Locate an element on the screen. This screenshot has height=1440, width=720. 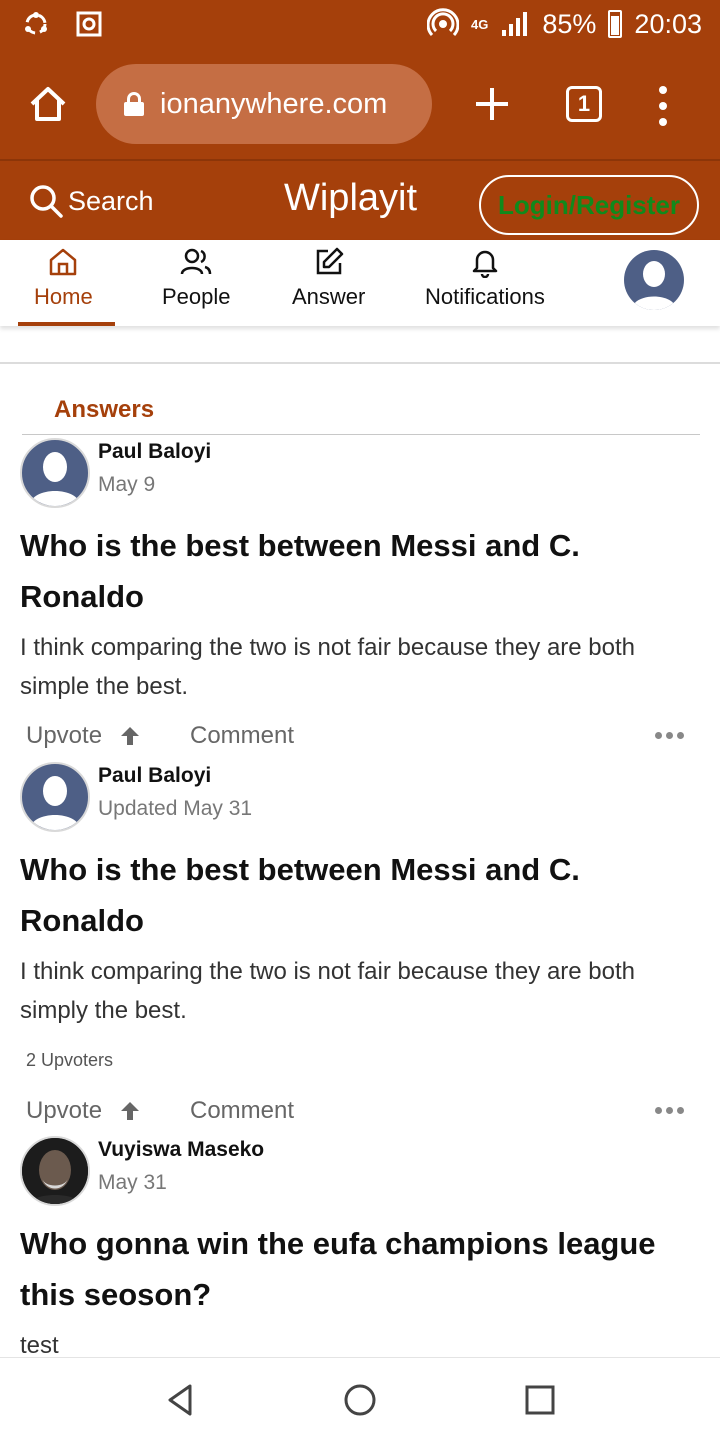
lock-icon is located at coordinates (134, 104).